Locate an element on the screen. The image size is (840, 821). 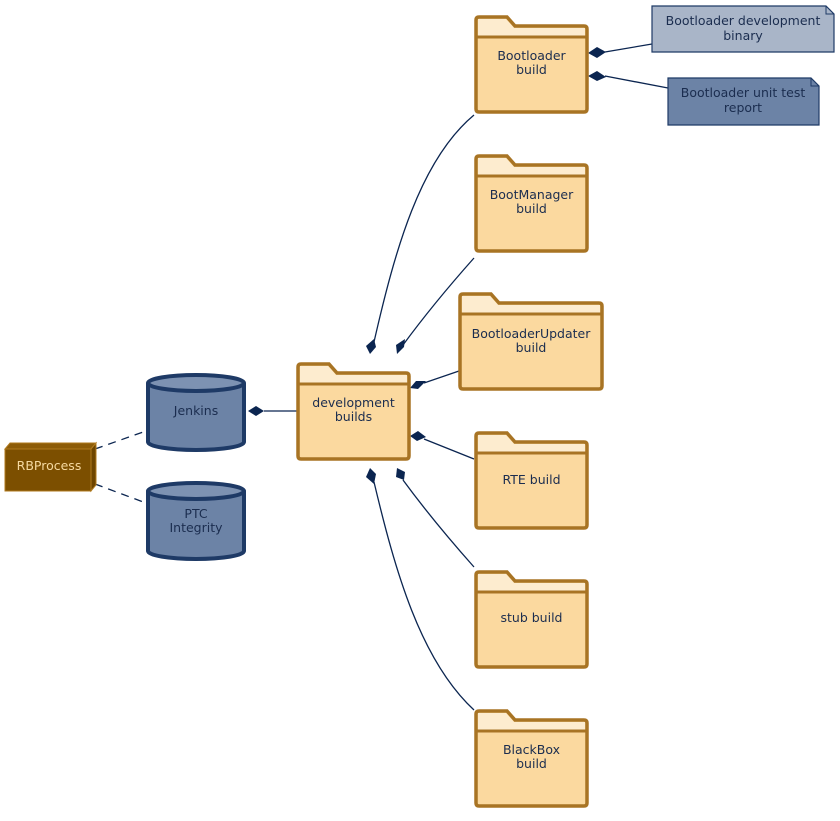
report-label-line1: Bootloader unit test is located at coordinates (743, 92).